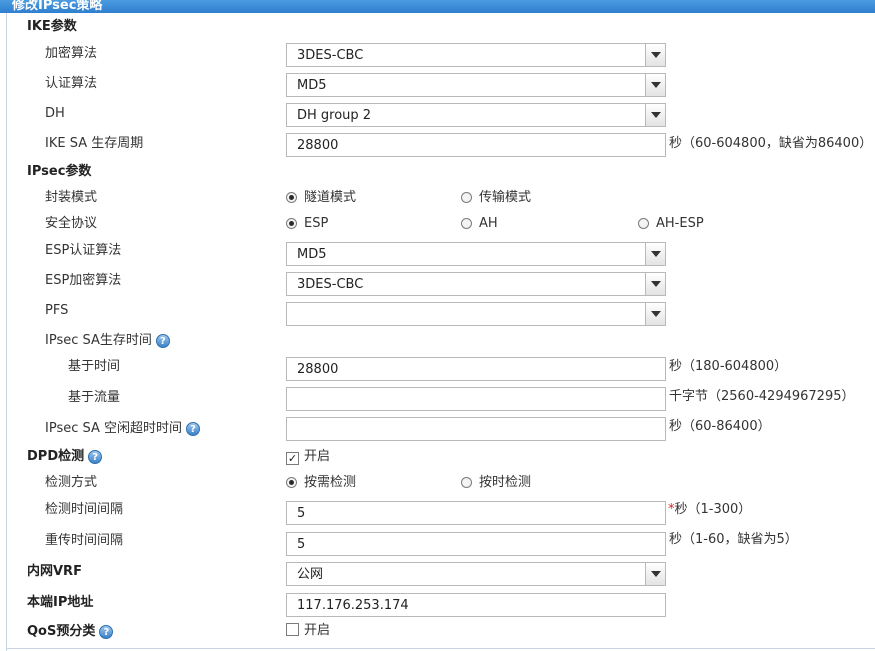 This screenshot has height=651, width=875. I want to click on vrf-select: 公网, so click(476, 574).